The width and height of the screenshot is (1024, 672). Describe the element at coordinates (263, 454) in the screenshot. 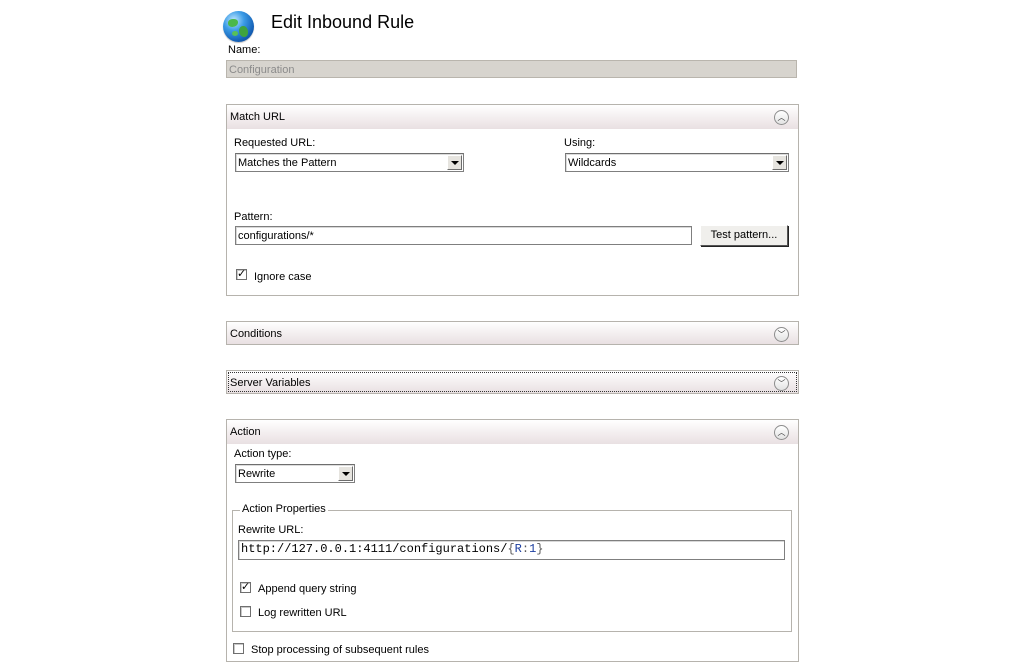

I see `action-type-label: Action type:` at that location.